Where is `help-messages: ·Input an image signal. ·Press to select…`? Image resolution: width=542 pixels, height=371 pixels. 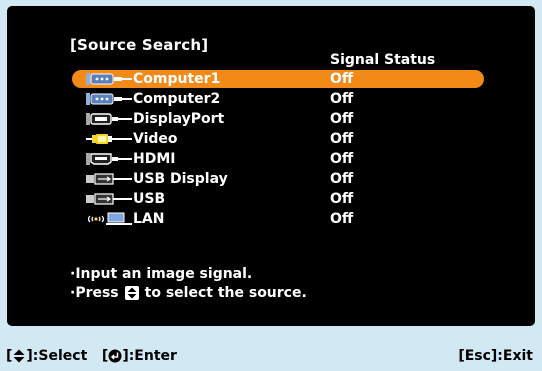
help-messages: ·Input an image signal. ·Press to select… is located at coordinates (188, 283).